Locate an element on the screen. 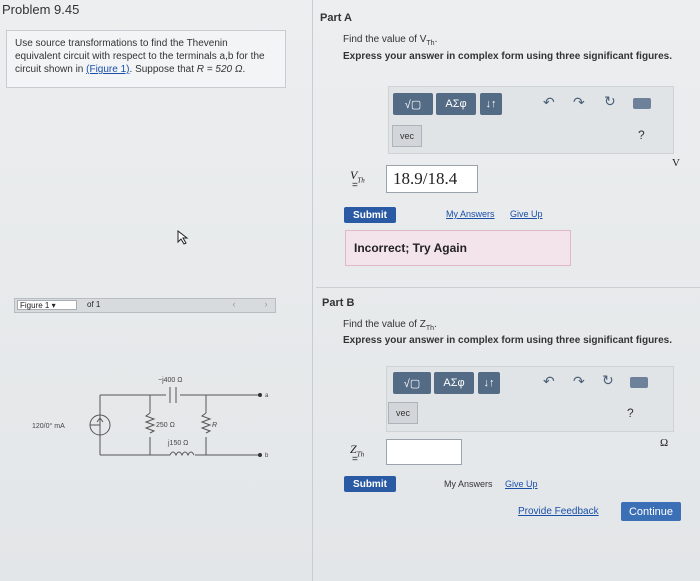 This screenshot has width=700, height=581. part-a-undo-icon: ↶ is located at coordinates (549, 102).